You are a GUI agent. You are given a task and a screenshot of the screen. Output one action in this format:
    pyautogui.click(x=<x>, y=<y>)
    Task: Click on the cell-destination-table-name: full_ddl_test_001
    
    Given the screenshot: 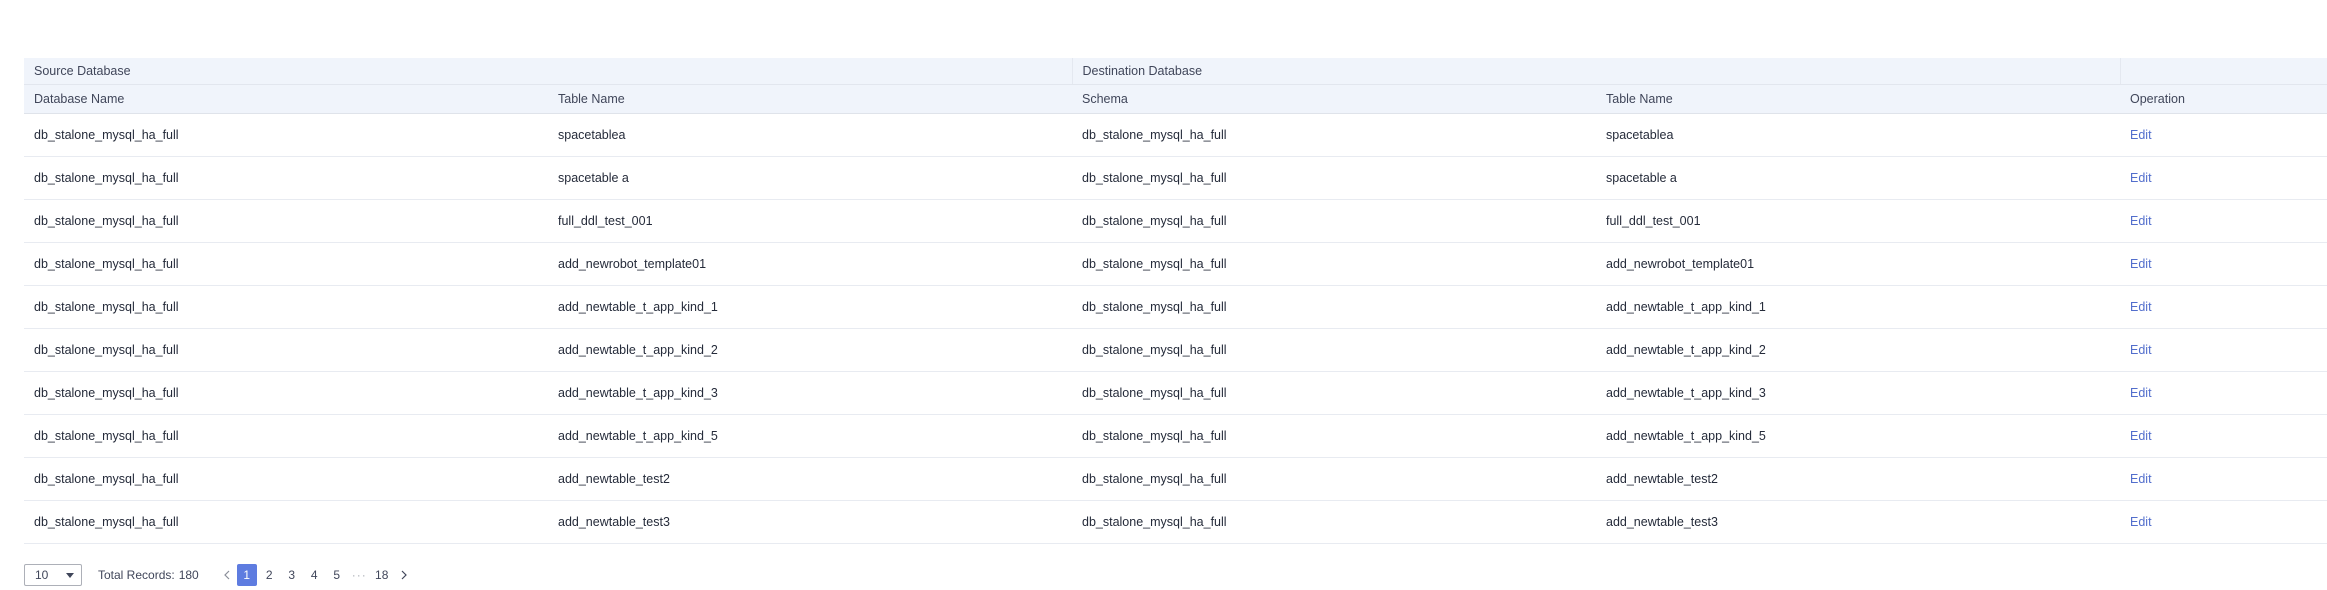 What is the action you would take?
    pyautogui.click(x=1858, y=221)
    